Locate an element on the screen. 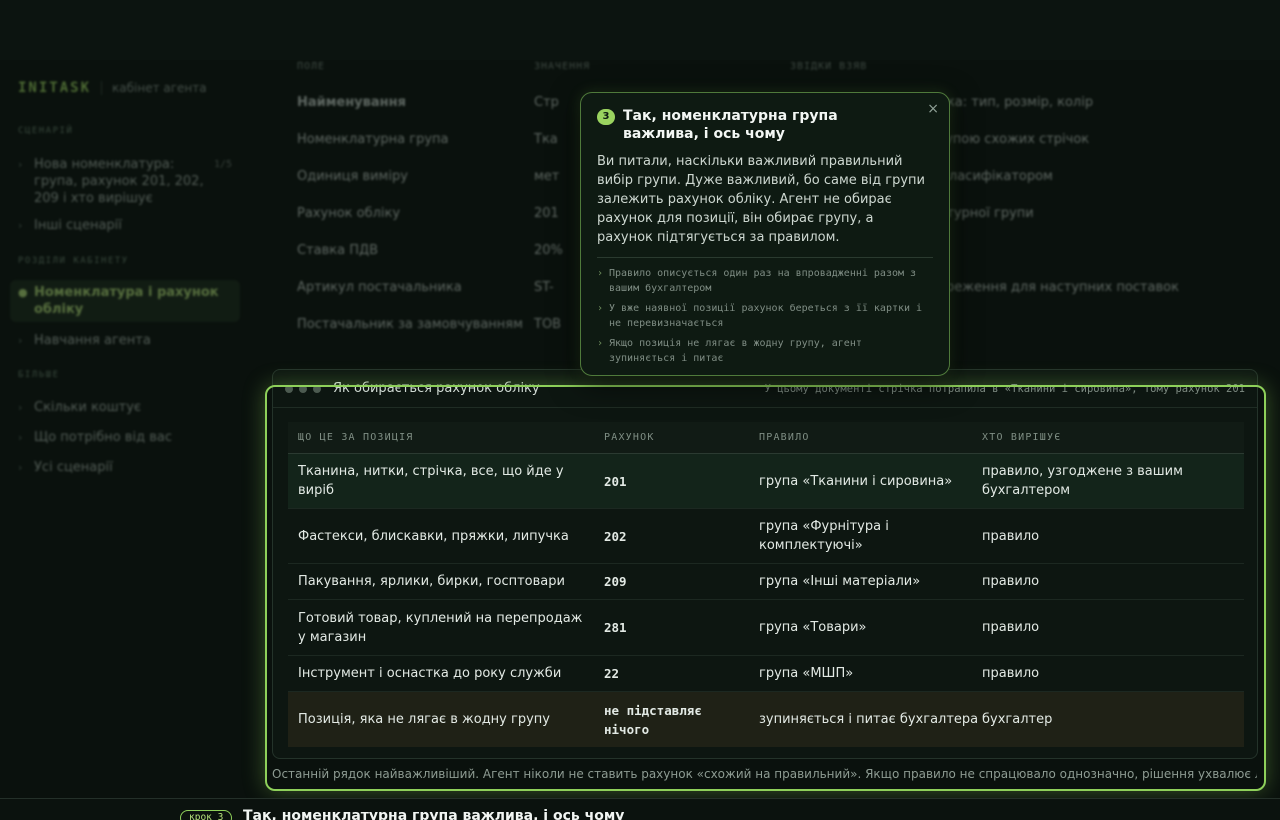 Image resolution: width=1280 pixels, height=820 pixels. step-badge: крок 3 is located at coordinates (206, 815).